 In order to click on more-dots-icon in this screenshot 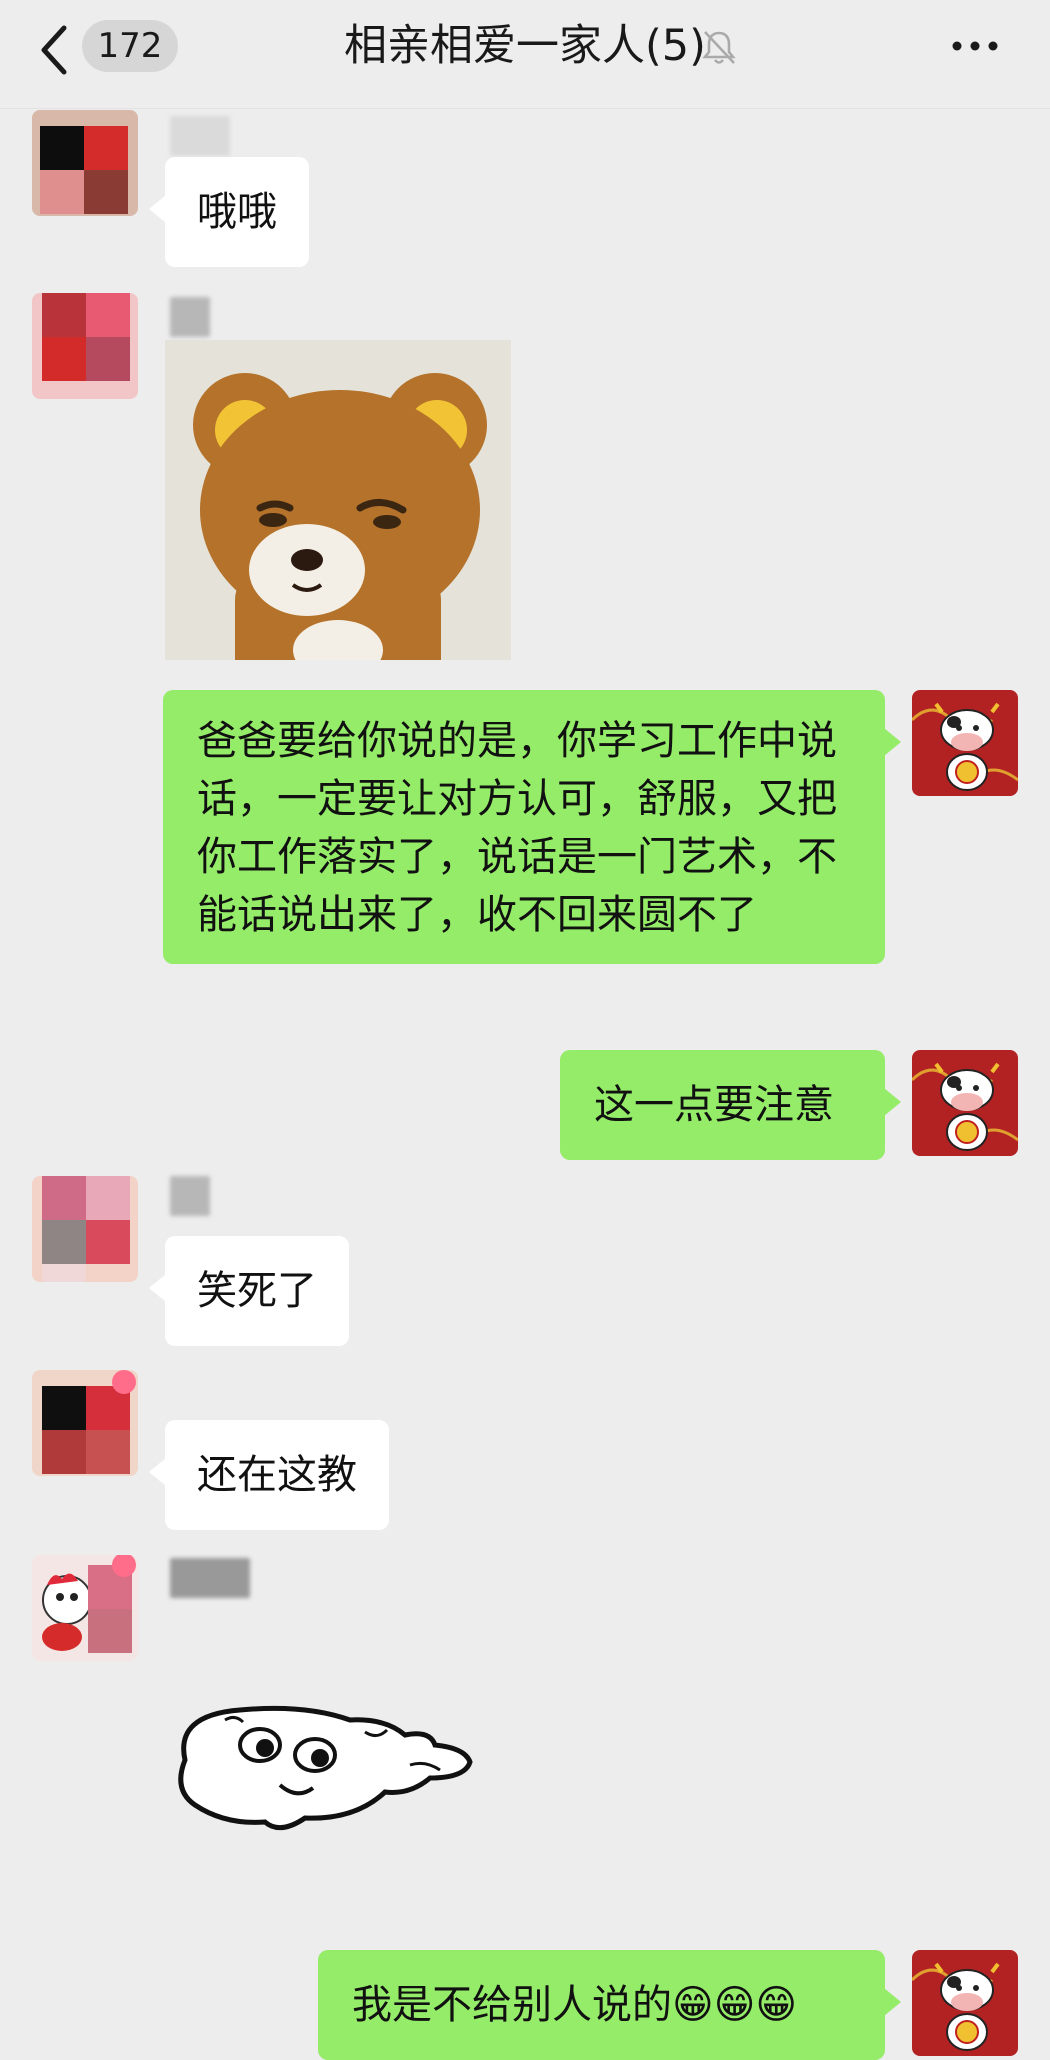, I will do `click(975, 46)`.